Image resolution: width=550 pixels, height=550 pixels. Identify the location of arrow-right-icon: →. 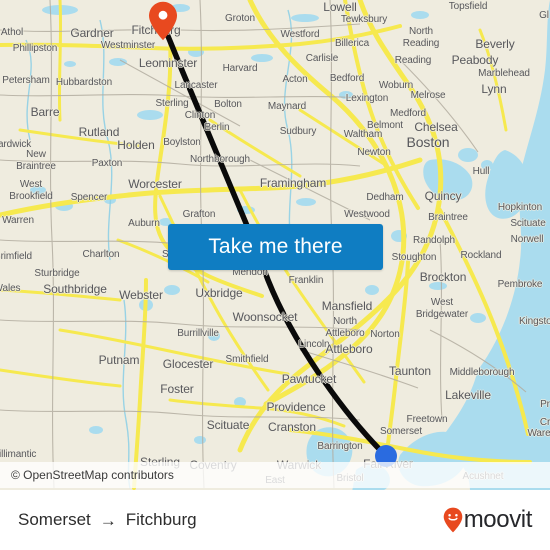
(108, 520).